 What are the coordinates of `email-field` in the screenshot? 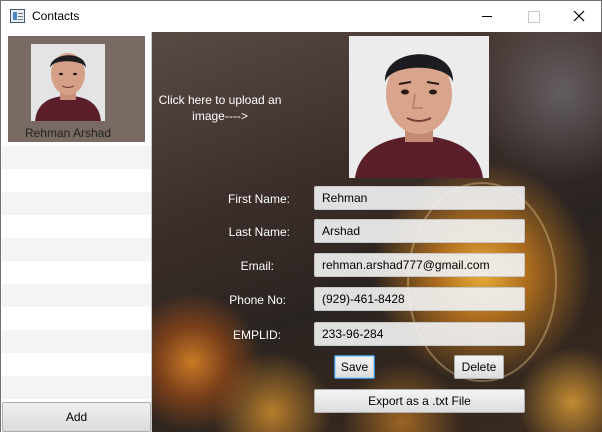 It's located at (419, 265).